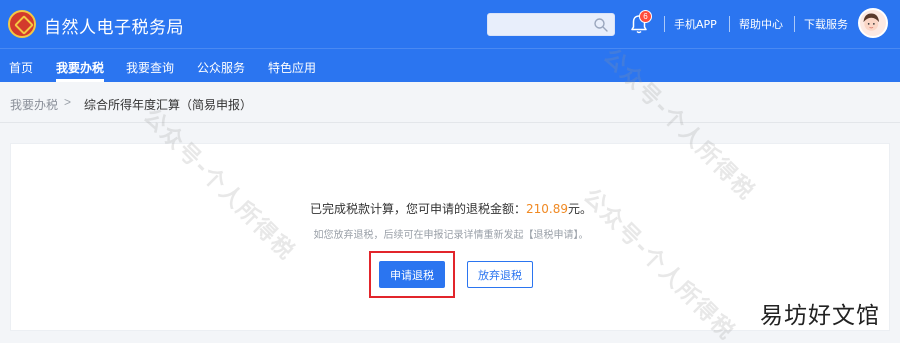 This screenshot has width=900, height=343. Describe the element at coordinates (500, 274) in the screenshot. I see `give-up-refund-button: 放弃退税` at that location.